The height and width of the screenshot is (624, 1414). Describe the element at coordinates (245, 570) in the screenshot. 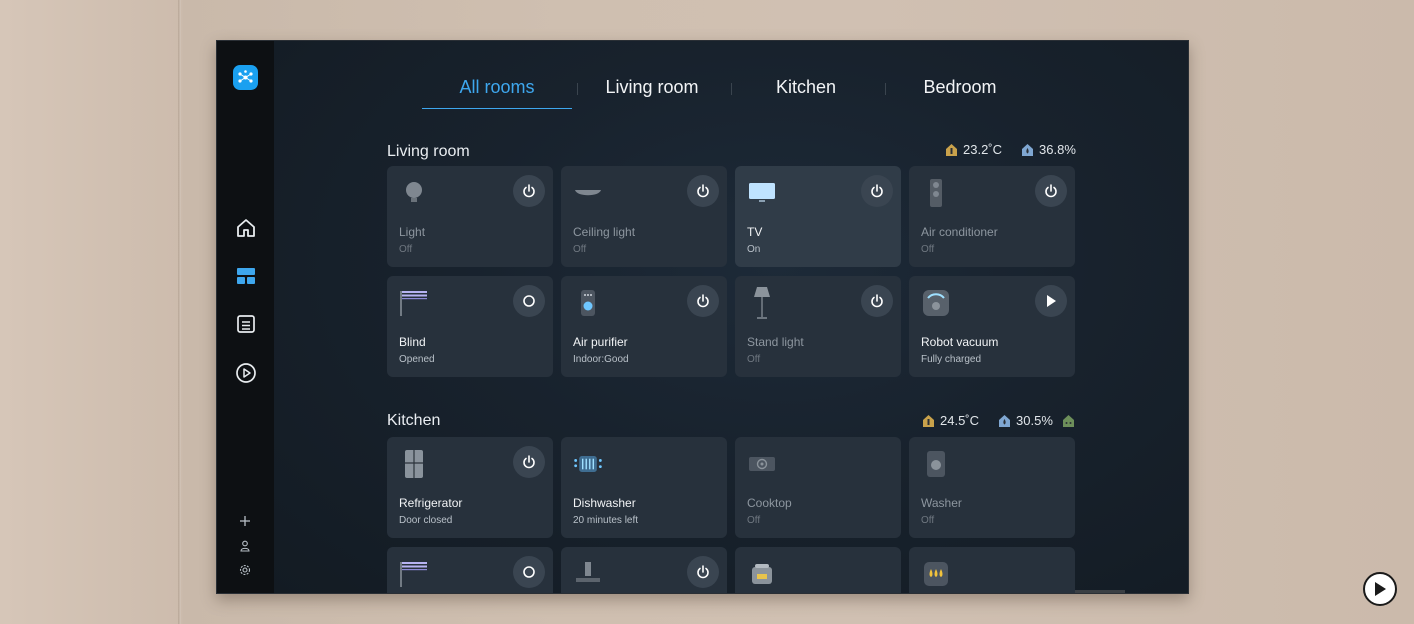

I see `settings-gear-icon` at that location.